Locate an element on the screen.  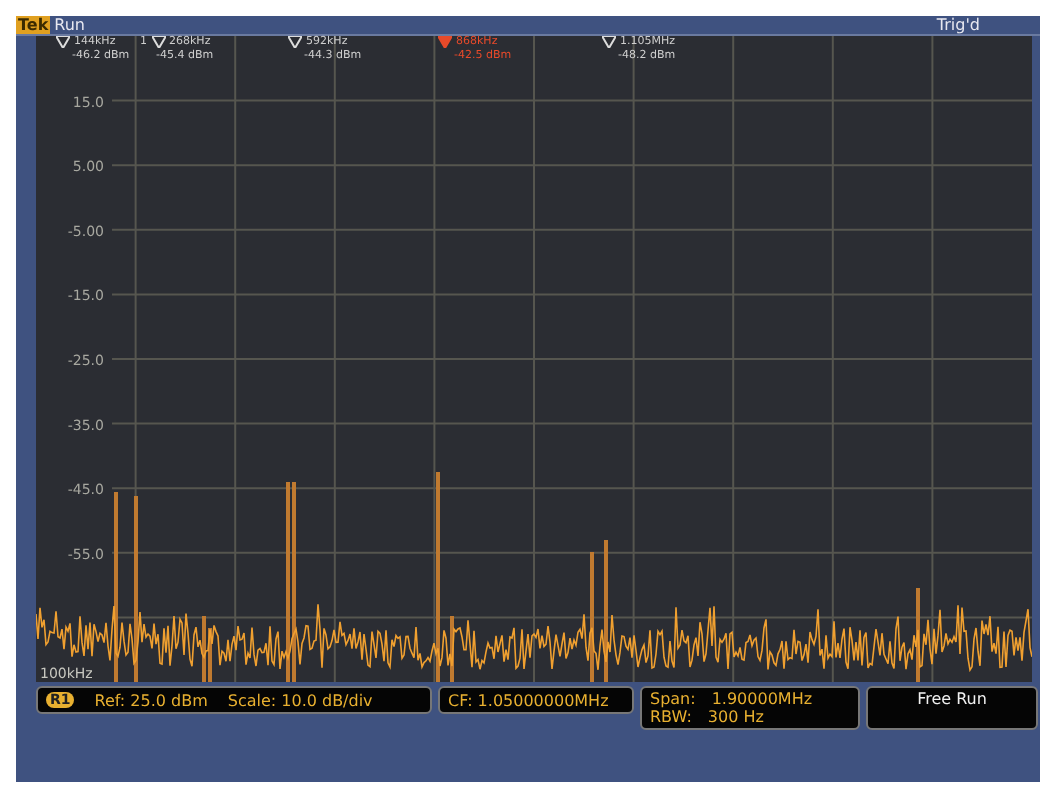
rbw-label: RBW: is located at coordinates (671, 717).